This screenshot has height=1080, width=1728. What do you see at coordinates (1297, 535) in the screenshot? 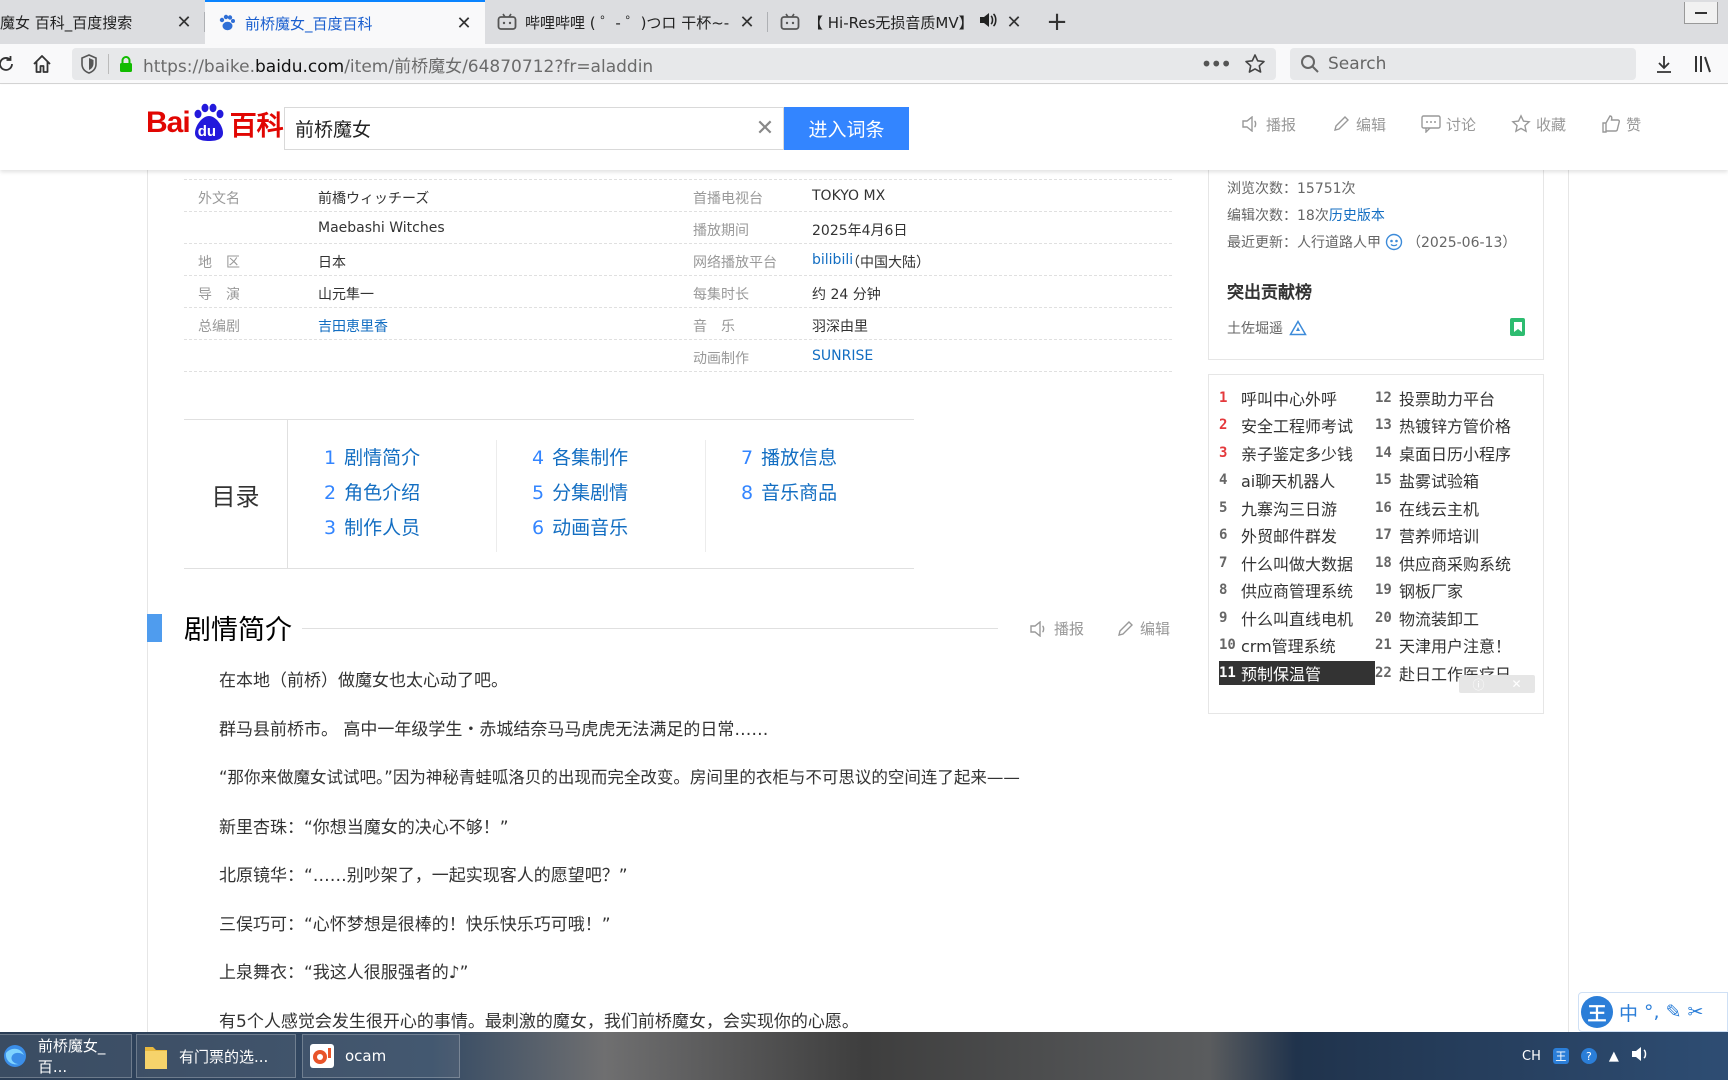
I see `hot-search-item: 6 外贸邮件群发` at bounding box center [1297, 535].